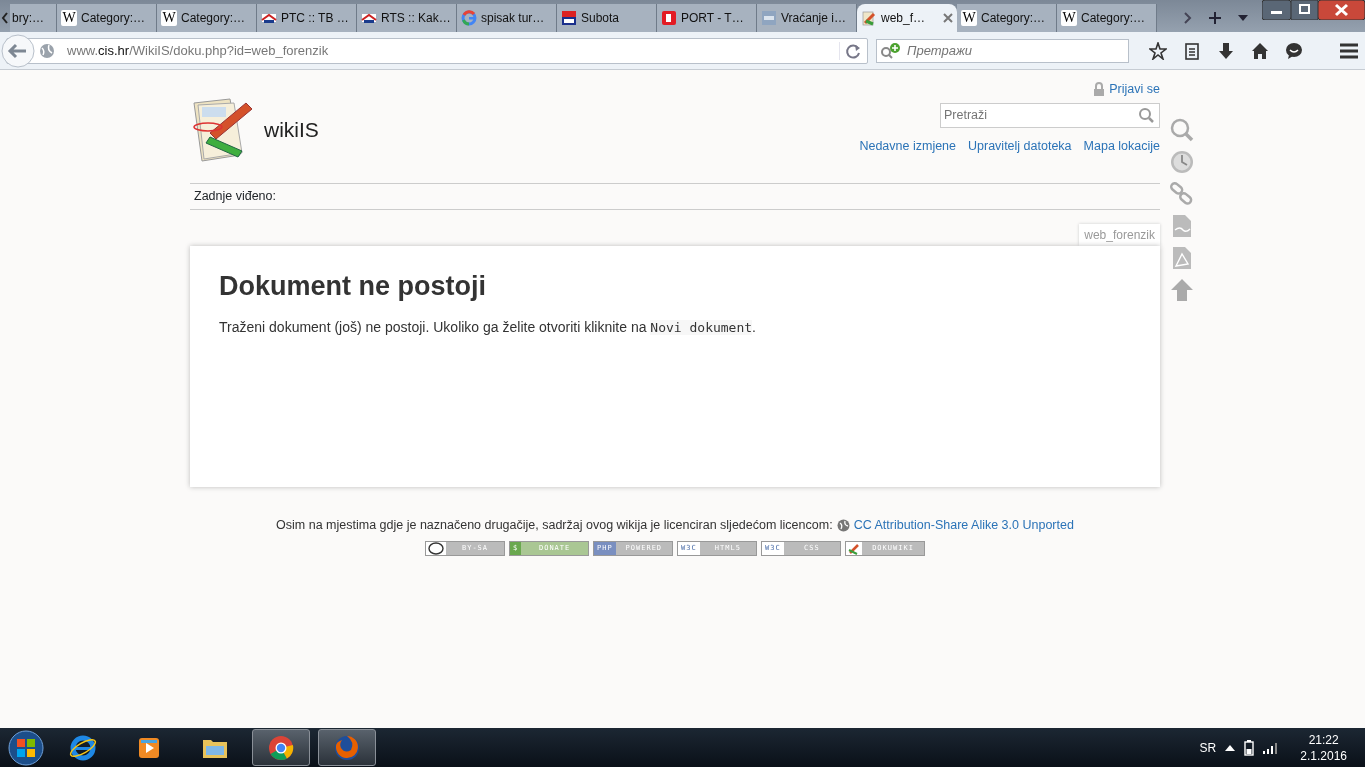  What do you see at coordinates (1341, 10) in the screenshot?
I see `close-window-button` at bounding box center [1341, 10].